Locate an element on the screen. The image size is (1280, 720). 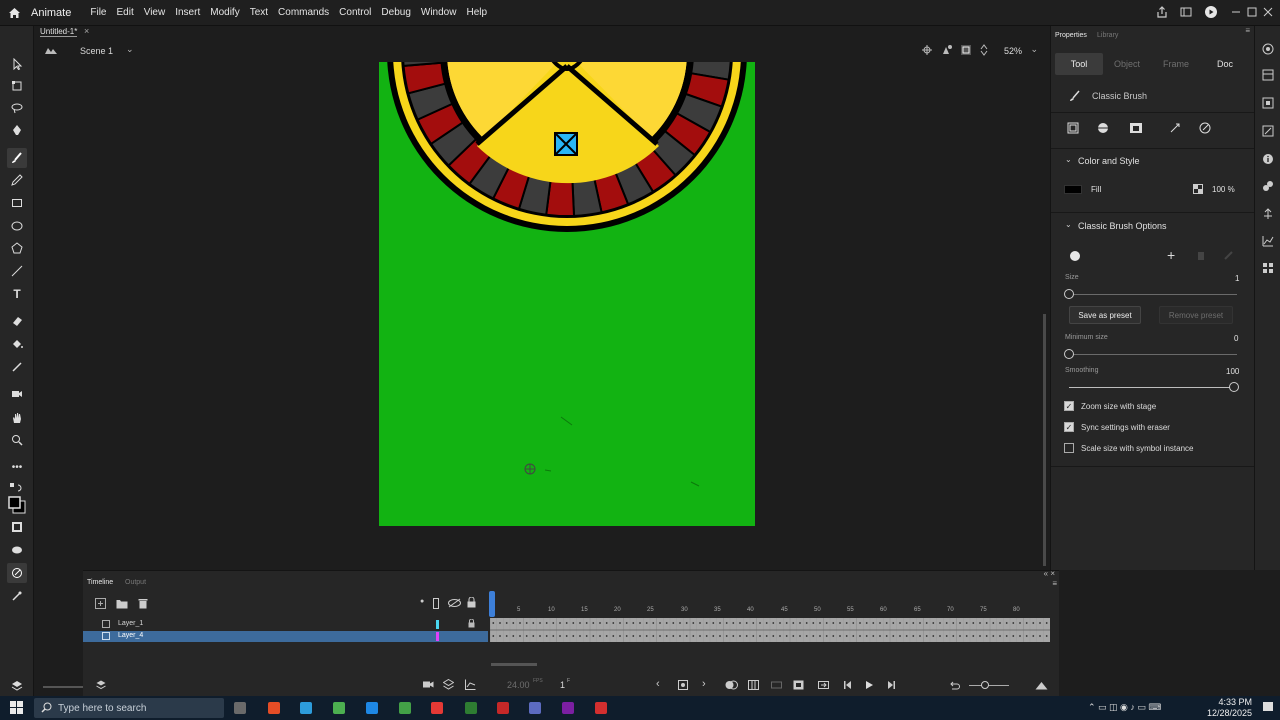
menu-control: Control is located at coordinates (355, 12).